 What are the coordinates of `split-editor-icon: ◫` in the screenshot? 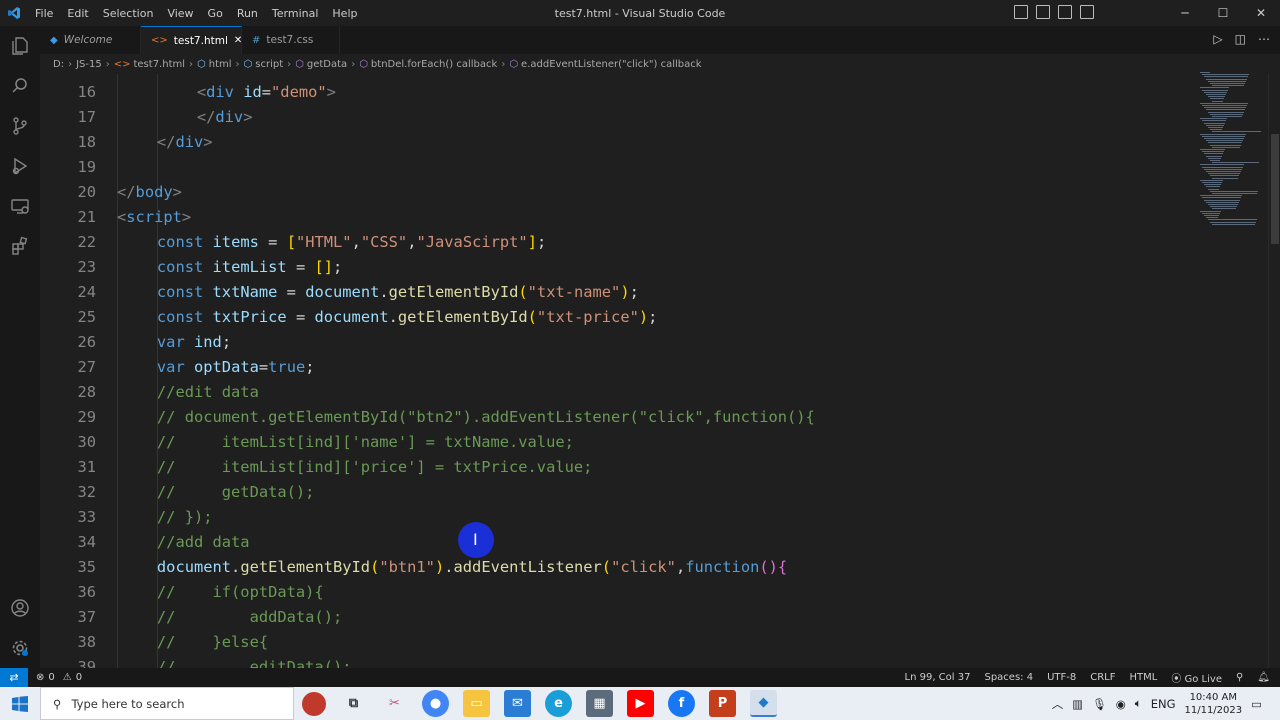 It's located at (1240, 39).